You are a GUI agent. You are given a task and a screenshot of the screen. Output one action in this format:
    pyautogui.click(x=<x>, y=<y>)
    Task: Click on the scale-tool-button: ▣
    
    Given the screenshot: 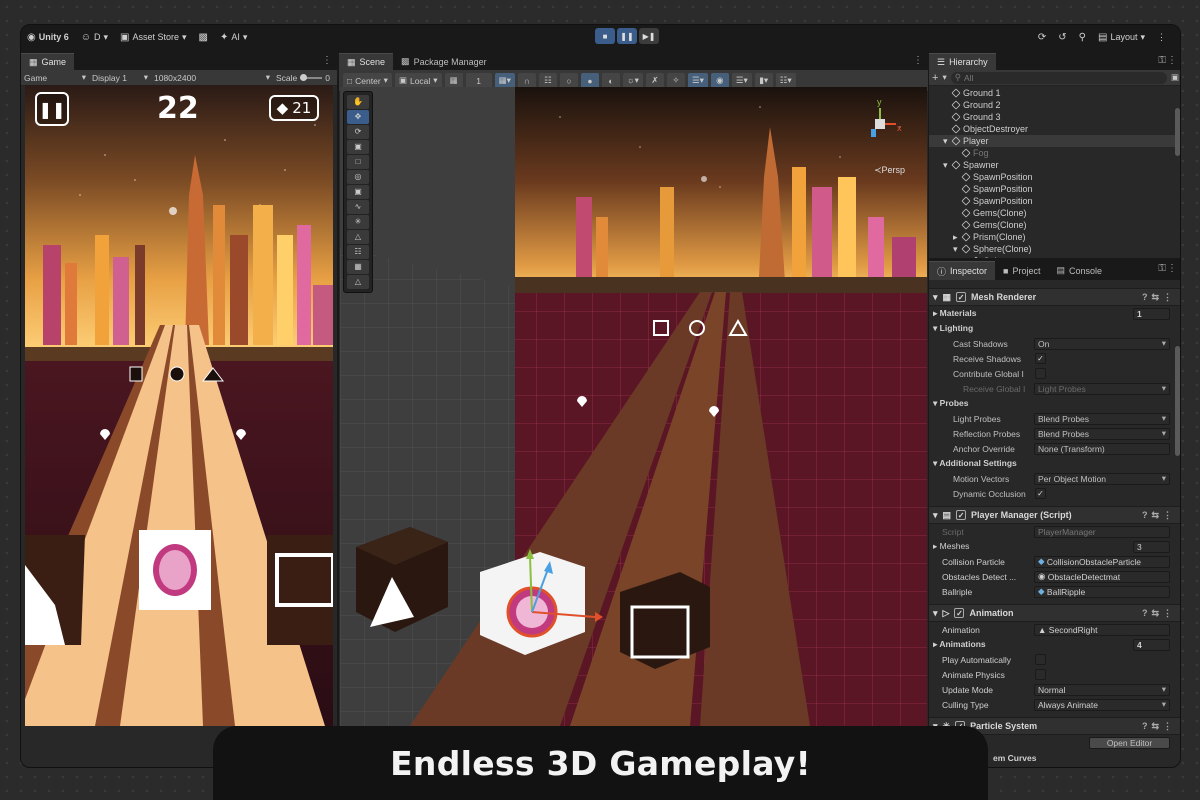 What is the action you would take?
    pyautogui.click(x=358, y=147)
    